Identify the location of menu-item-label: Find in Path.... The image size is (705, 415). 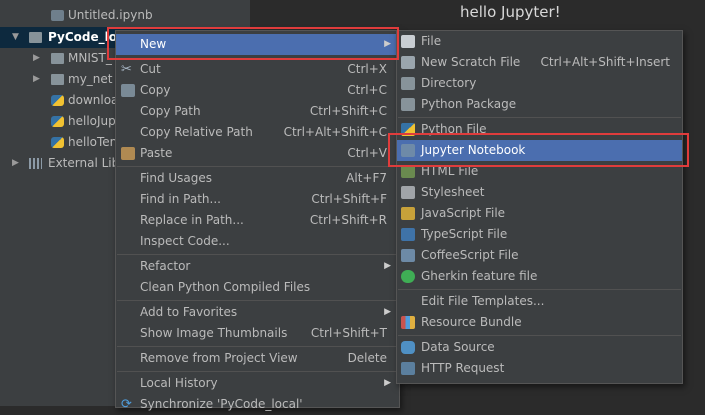
(180, 199).